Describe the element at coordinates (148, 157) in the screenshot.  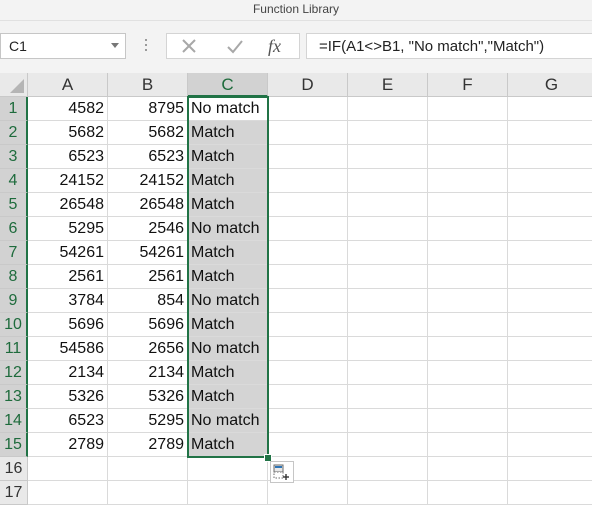
I see `cell-b3: 6523` at that location.